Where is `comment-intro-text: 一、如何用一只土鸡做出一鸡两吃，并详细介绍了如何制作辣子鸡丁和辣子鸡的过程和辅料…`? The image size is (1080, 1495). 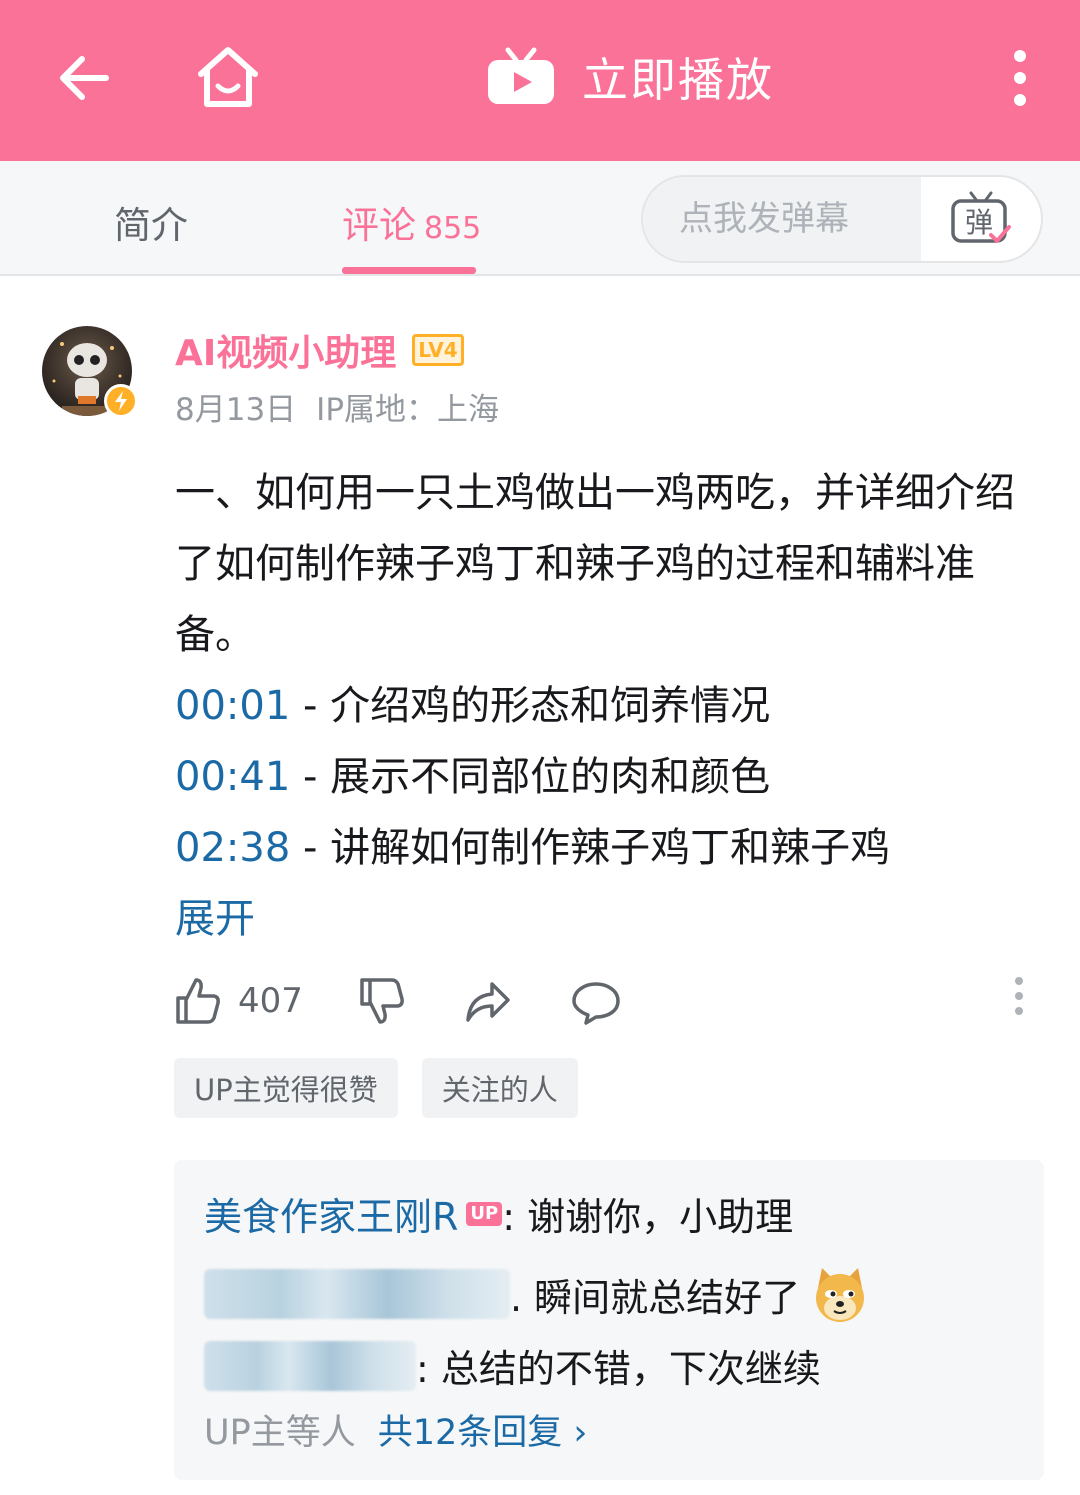 comment-intro-text: 一、如何用一只土鸡做出一鸡两吃，并详细介绍了如何制作辣子鸡丁和辣子鸡的过程和辅料… is located at coordinates (595, 564).